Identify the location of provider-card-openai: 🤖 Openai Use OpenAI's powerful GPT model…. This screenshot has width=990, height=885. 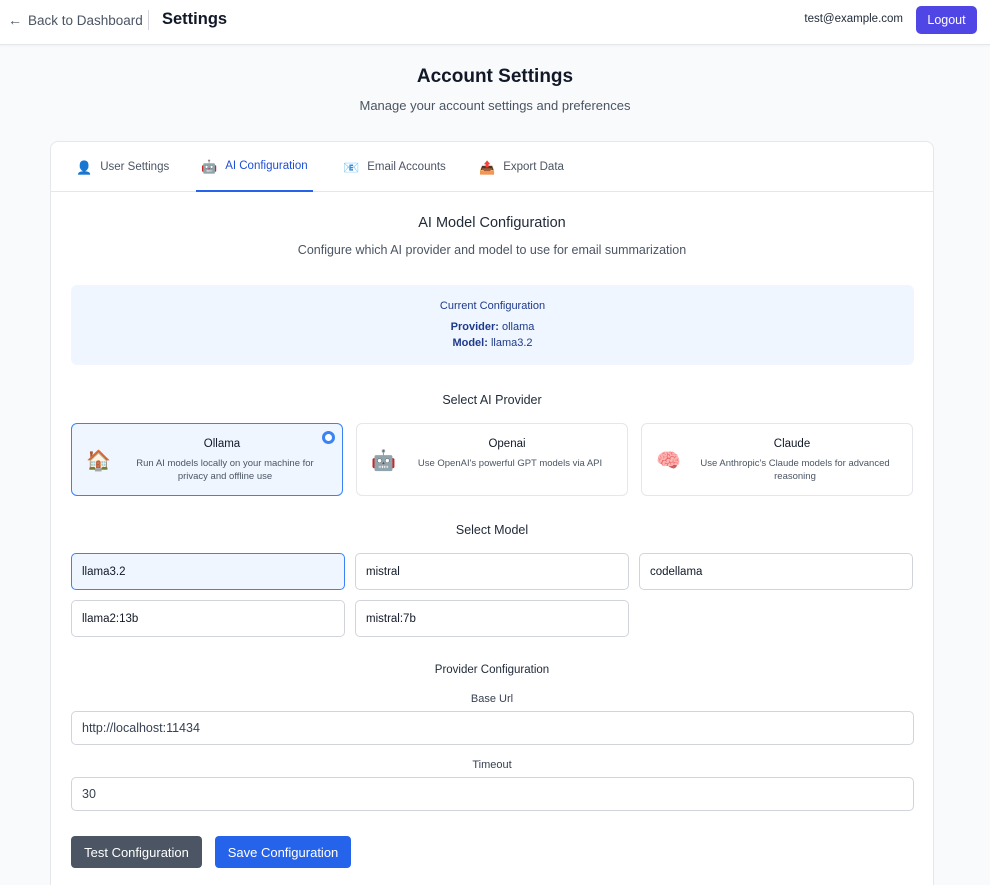
(492, 459).